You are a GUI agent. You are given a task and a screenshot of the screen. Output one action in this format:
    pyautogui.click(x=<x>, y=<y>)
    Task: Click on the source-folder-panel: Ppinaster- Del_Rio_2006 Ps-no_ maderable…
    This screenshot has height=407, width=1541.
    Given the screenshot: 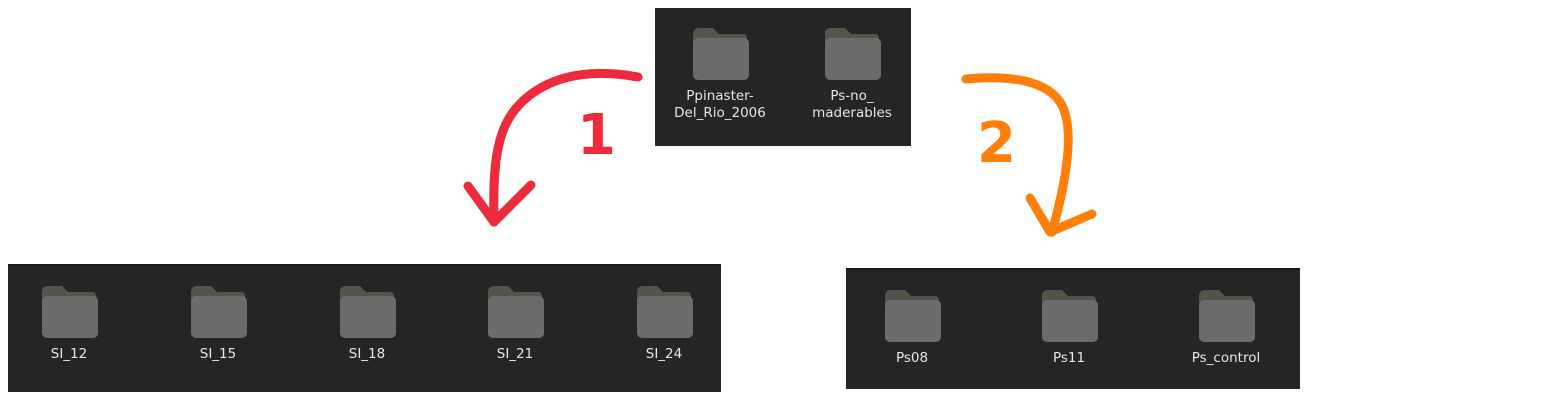 What is the action you would take?
    pyautogui.click(x=783, y=77)
    